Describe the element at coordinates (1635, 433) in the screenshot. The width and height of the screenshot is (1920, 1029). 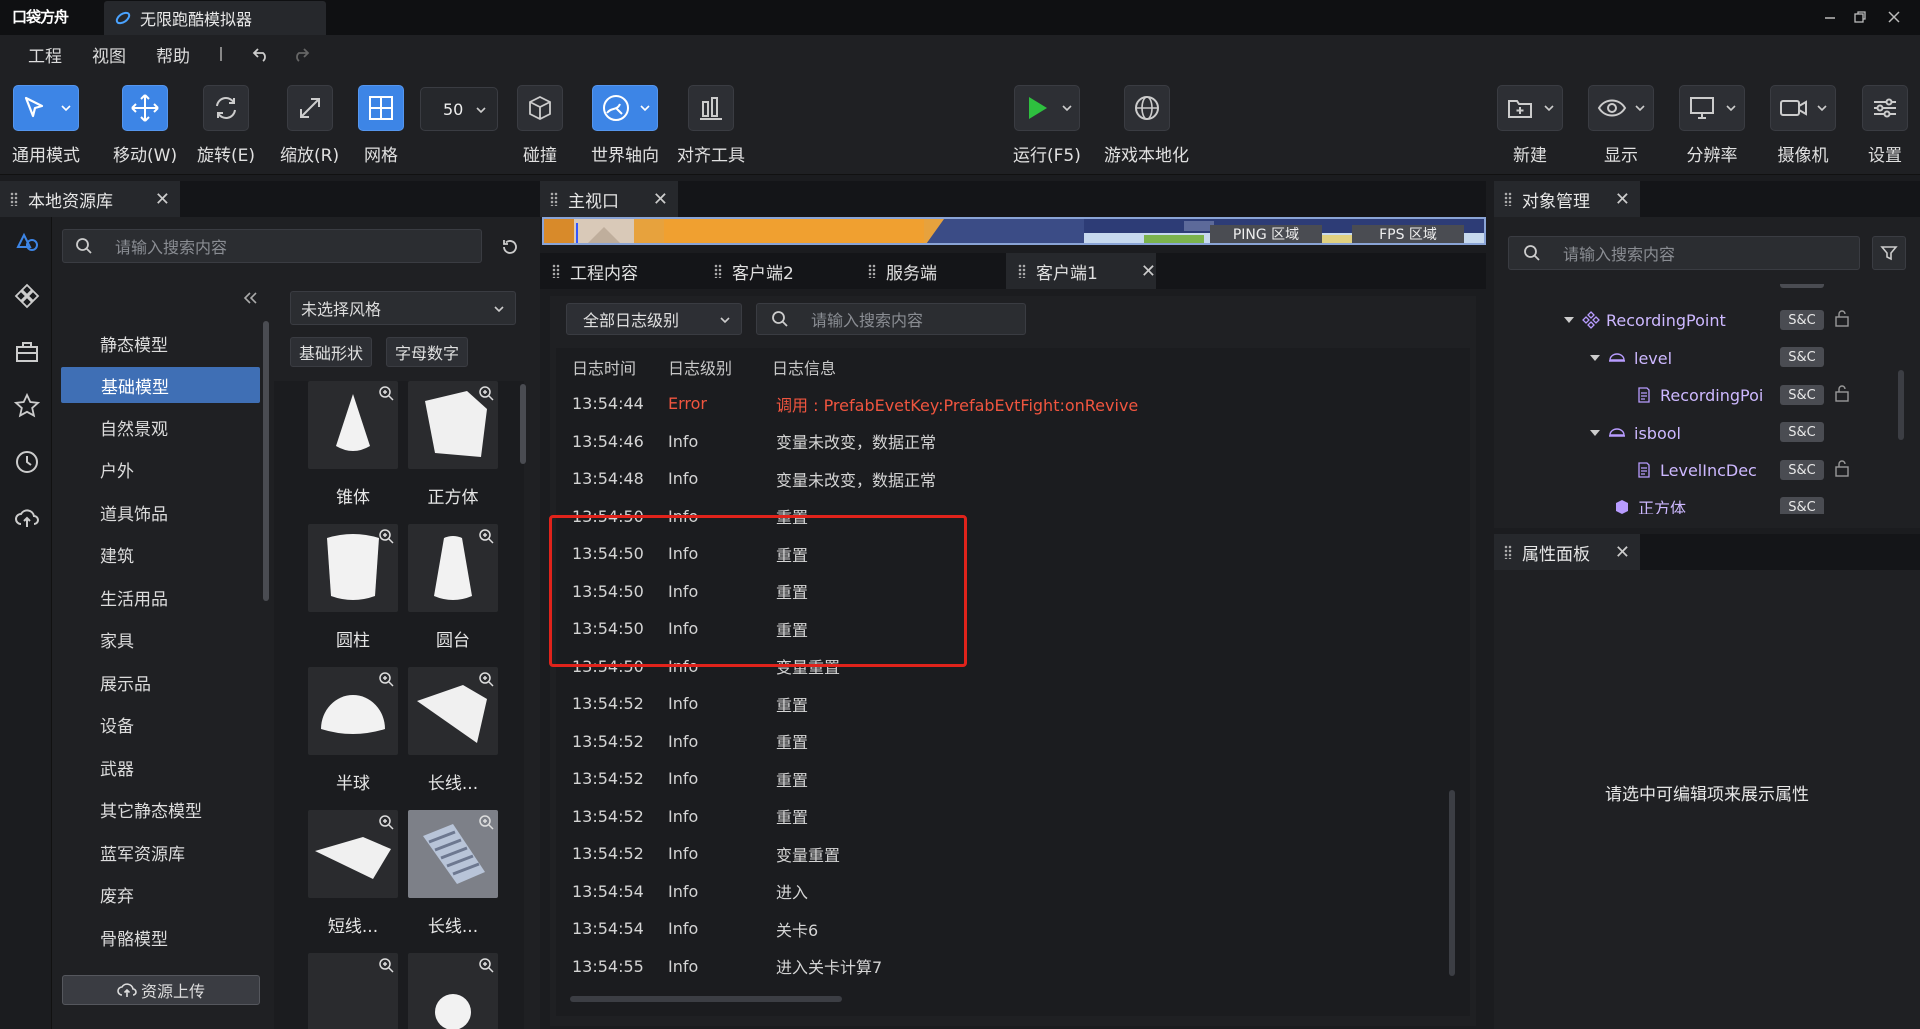
I see `tree-row-isbool: isbool` at that location.